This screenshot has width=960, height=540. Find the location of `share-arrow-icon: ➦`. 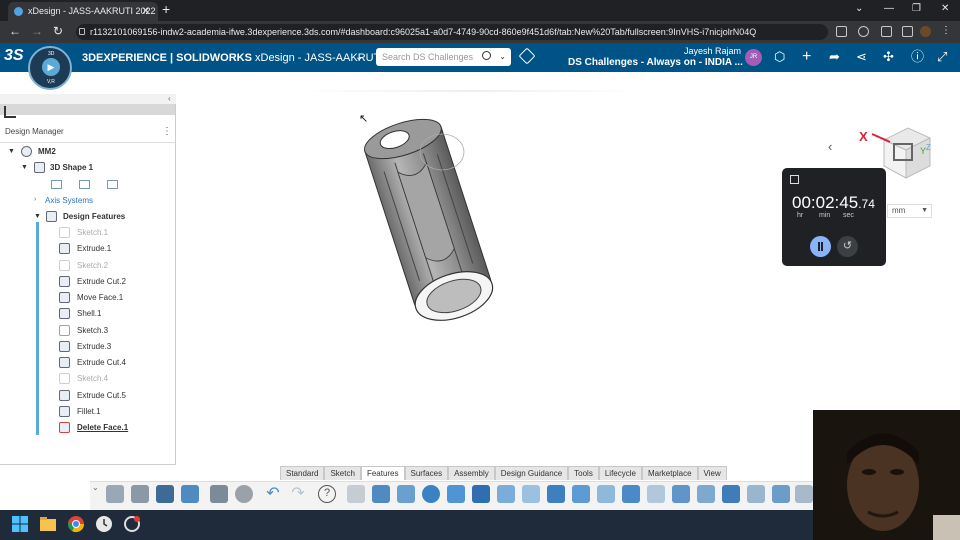

share-arrow-icon: ➦ is located at coordinates (834, 57).